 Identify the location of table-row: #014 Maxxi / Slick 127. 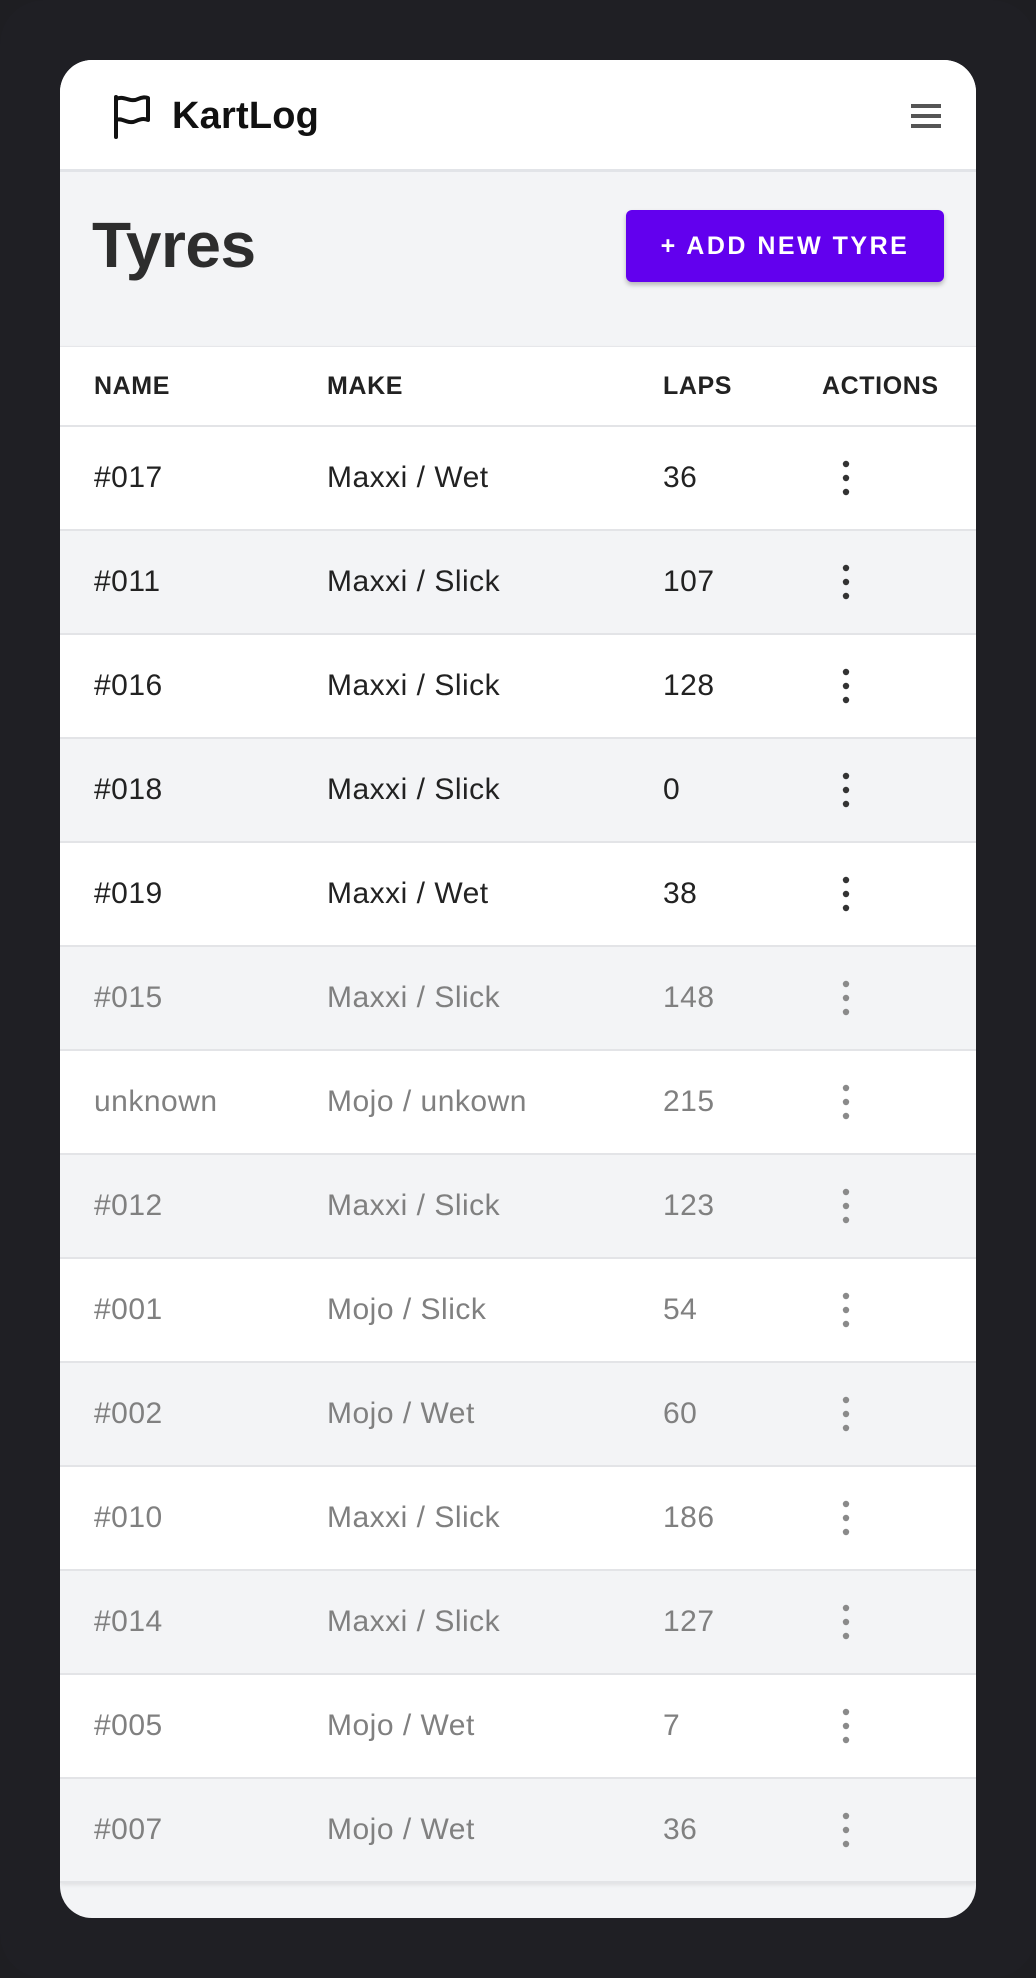
(518, 1623).